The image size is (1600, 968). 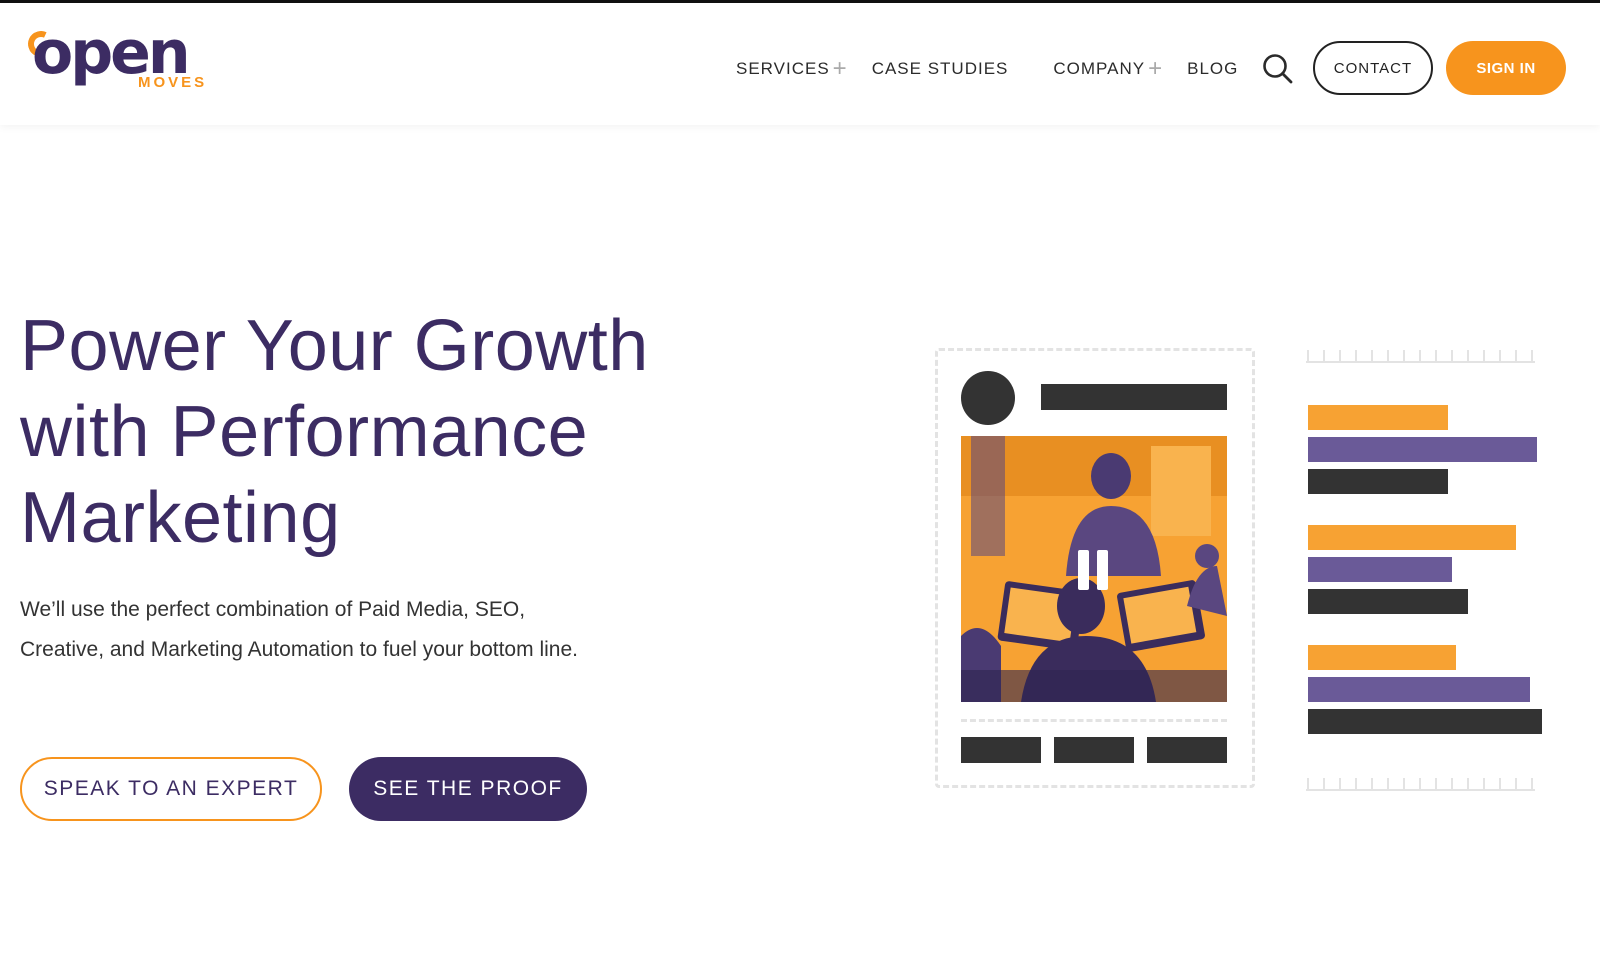 What do you see at coordinates (1278, 69) in the screenshot?
I see `search-icon` at bounding box center [1278, 69].